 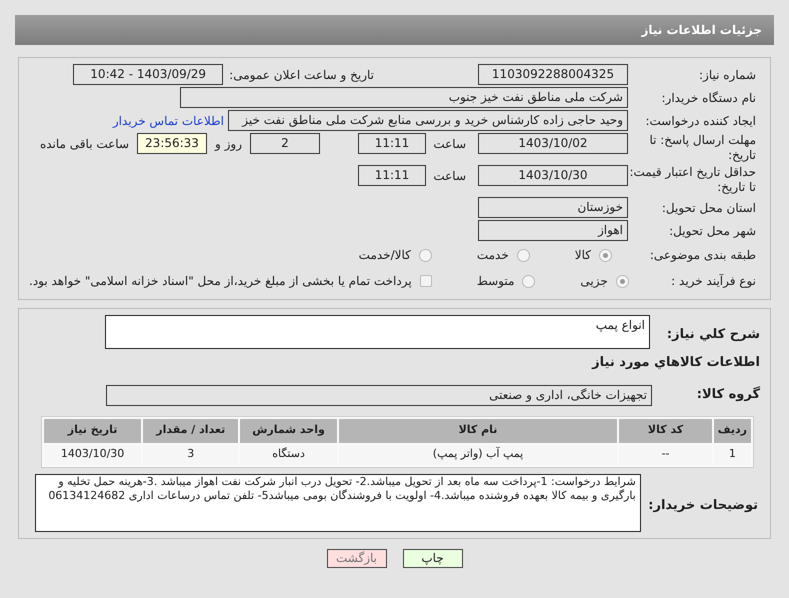 What do you see at coordinates (732, 430) in the screenshot?
I see `column-header: ردیف` at bounding box center [732, 430].